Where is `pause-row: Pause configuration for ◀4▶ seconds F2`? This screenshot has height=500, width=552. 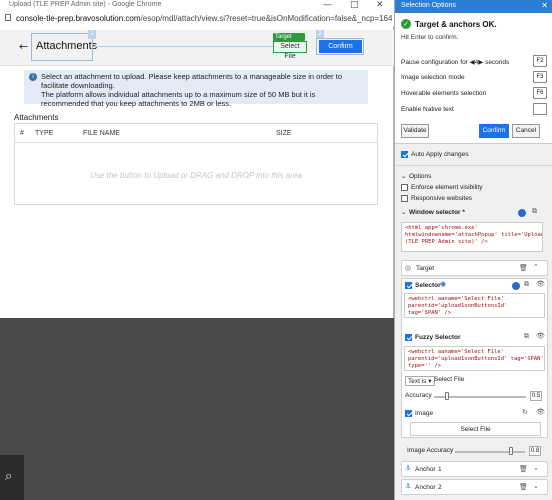
pause-row: Pause configuration for ◀4▶ seconds F2 is located at coordinates (474, 62).